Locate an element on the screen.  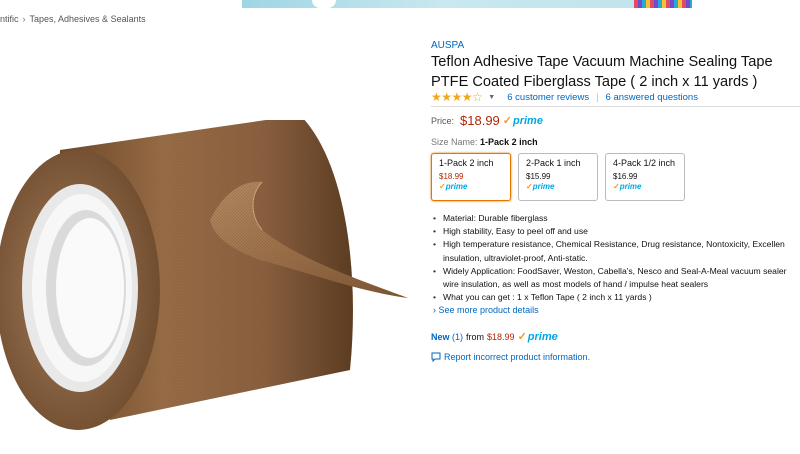
breadcrumb-item: Tapes, Adhesives & Sealants is located at coordinates (88, 19).